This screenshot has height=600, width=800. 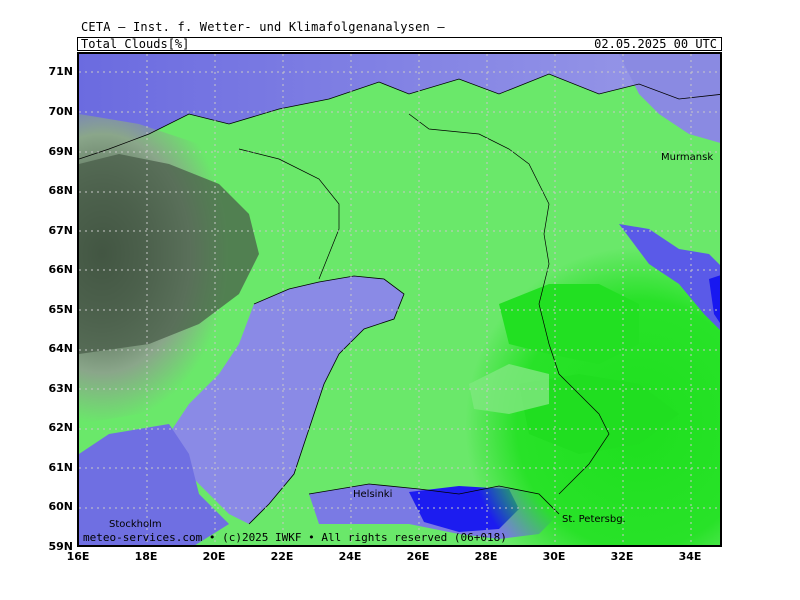 I want to click on city-label-stockholm: Stockholm, so click(x=135, y=524).